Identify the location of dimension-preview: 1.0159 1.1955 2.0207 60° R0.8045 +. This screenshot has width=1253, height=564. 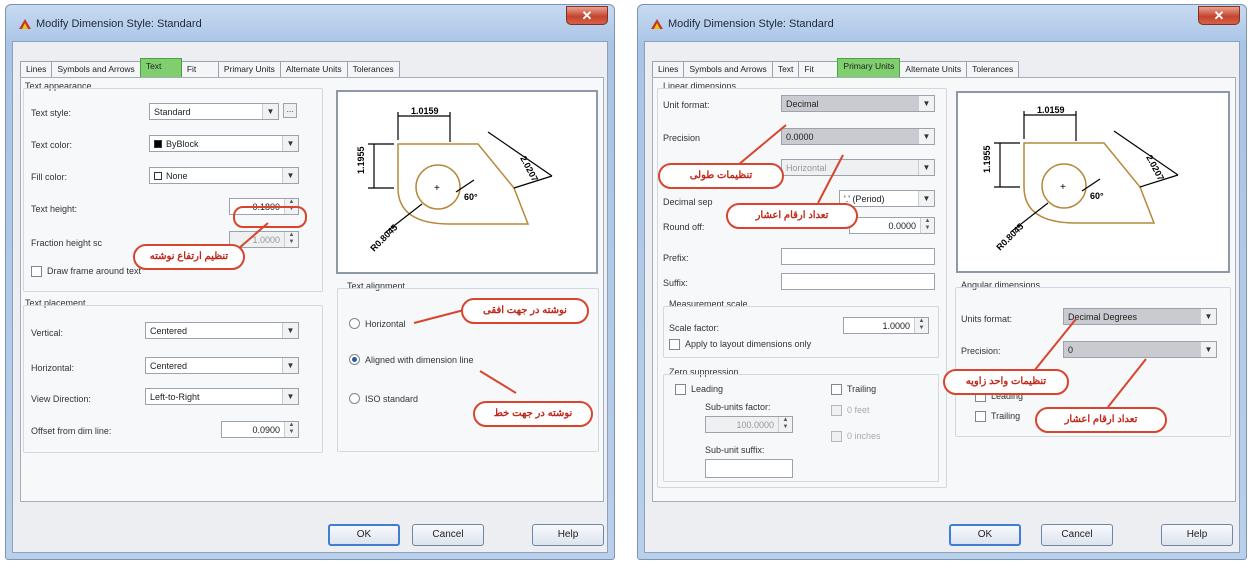
(467, 182).